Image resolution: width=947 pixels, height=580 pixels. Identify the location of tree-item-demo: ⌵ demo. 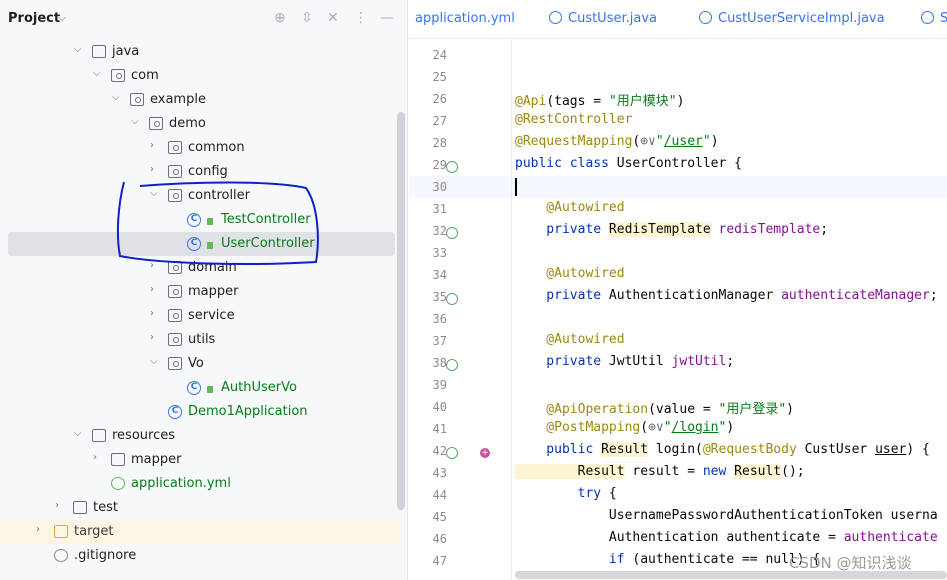
(200, 124).